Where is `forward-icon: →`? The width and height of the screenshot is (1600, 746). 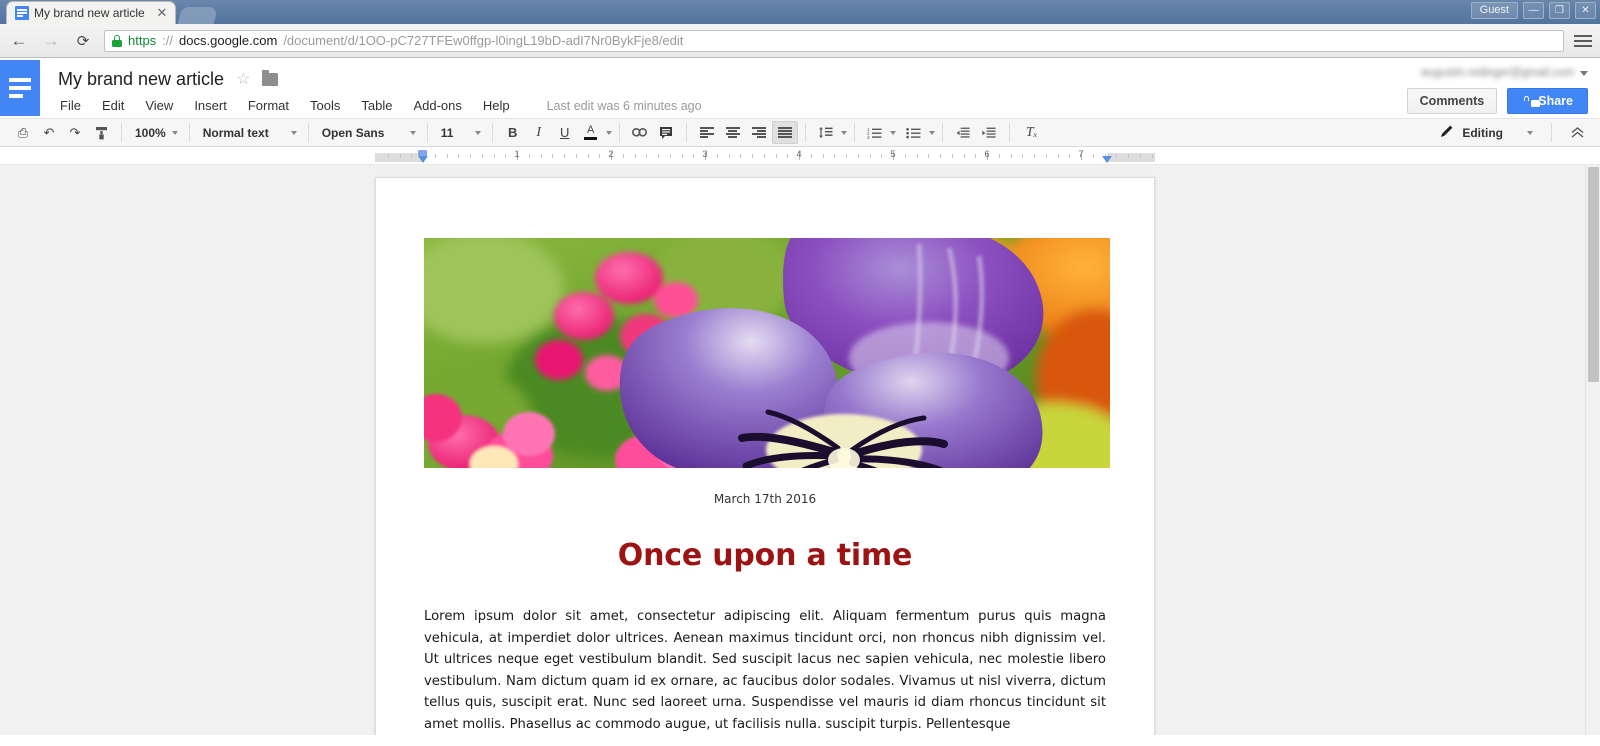 forward-icon: → is located at coordinates (51, 41).